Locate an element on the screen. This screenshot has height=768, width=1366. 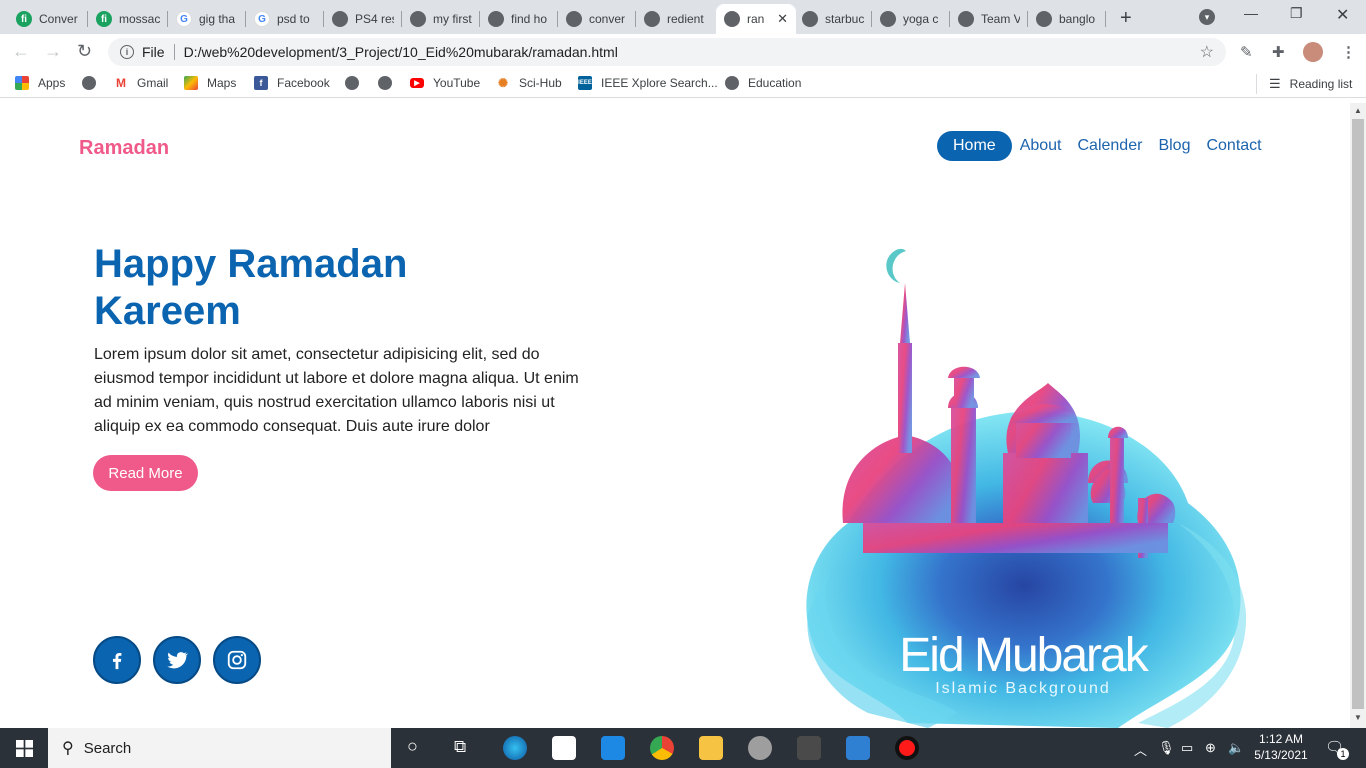
instagram-social-button is located at coordinates (237, 660).